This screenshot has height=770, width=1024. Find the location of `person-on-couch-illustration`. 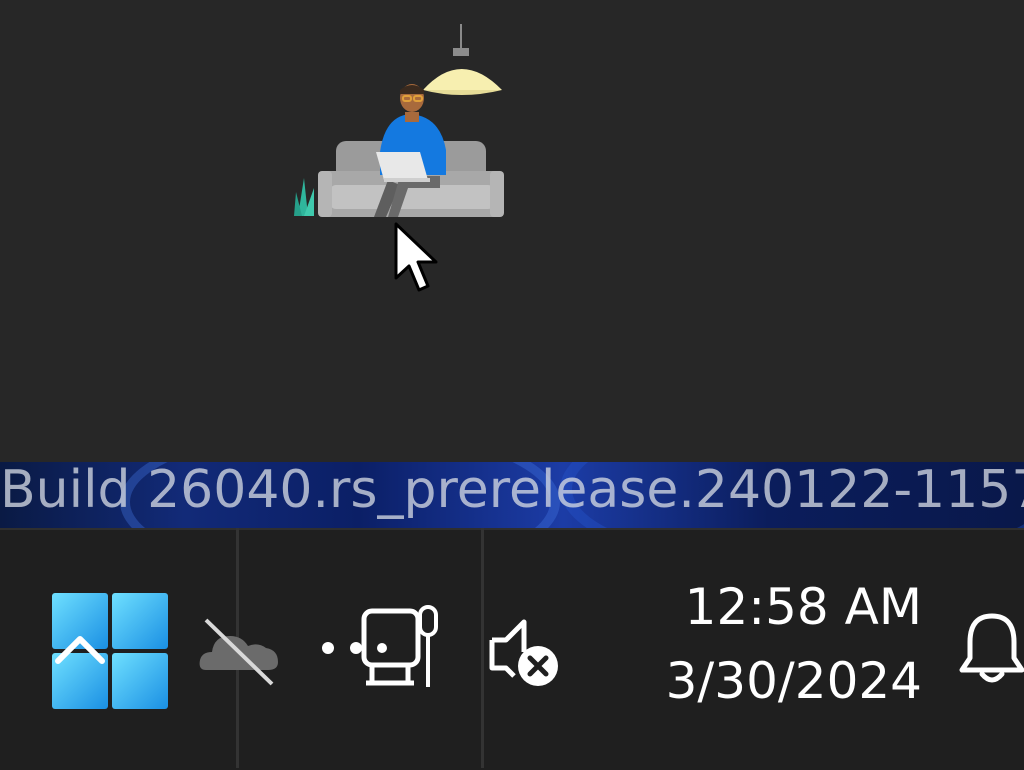

person-on-couch-illustration is located at coordinates (399, 120).